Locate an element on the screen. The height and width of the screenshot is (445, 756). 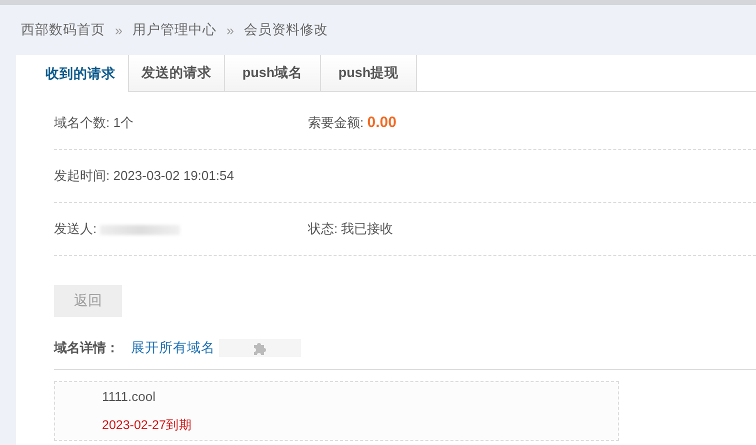
amount-value: 0.00 is located at coordinates (381, 122).